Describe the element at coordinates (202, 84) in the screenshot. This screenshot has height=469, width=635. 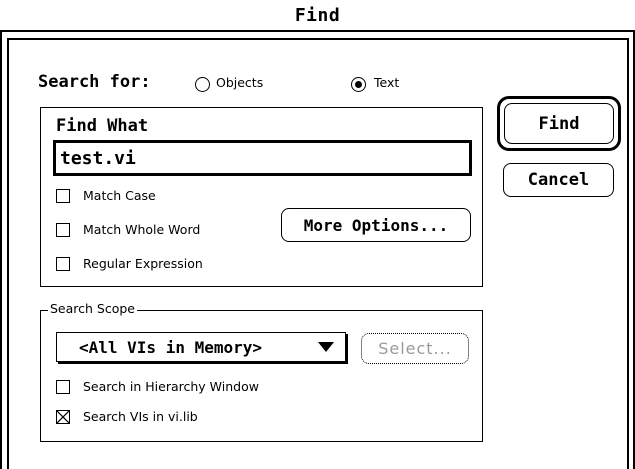
I see `radio-objects` at that location.